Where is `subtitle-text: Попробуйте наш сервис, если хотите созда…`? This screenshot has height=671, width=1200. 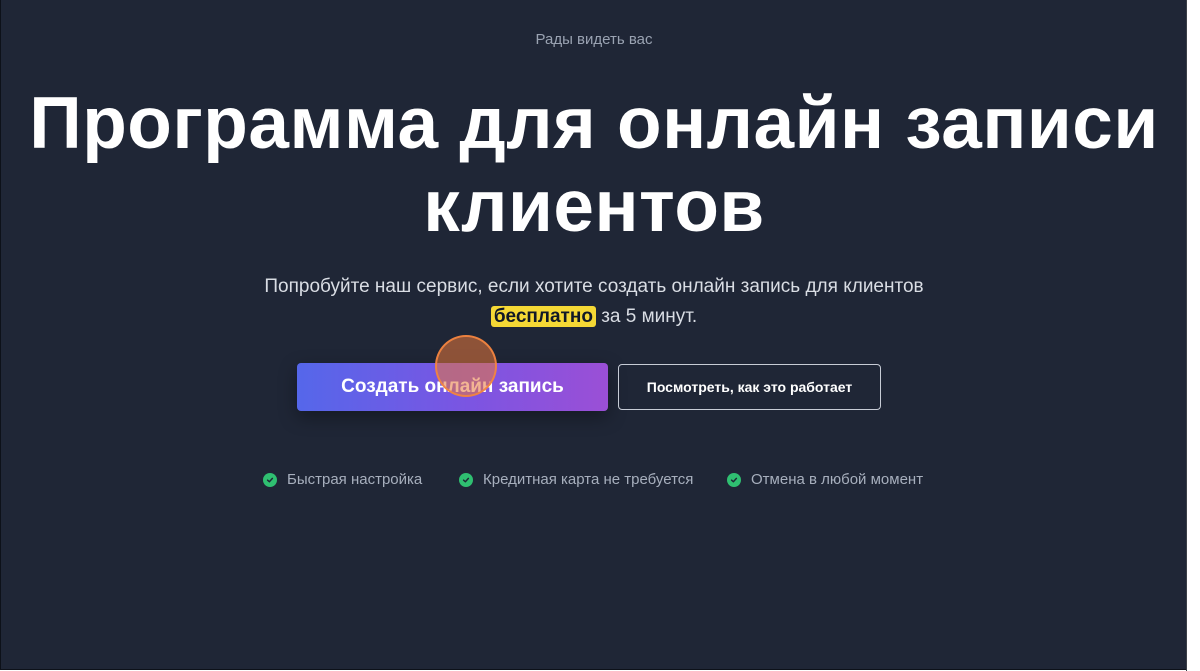 subtitle-text: Попробуйте наш сервис, если хотите созда… is located at coordinates (594, 286).